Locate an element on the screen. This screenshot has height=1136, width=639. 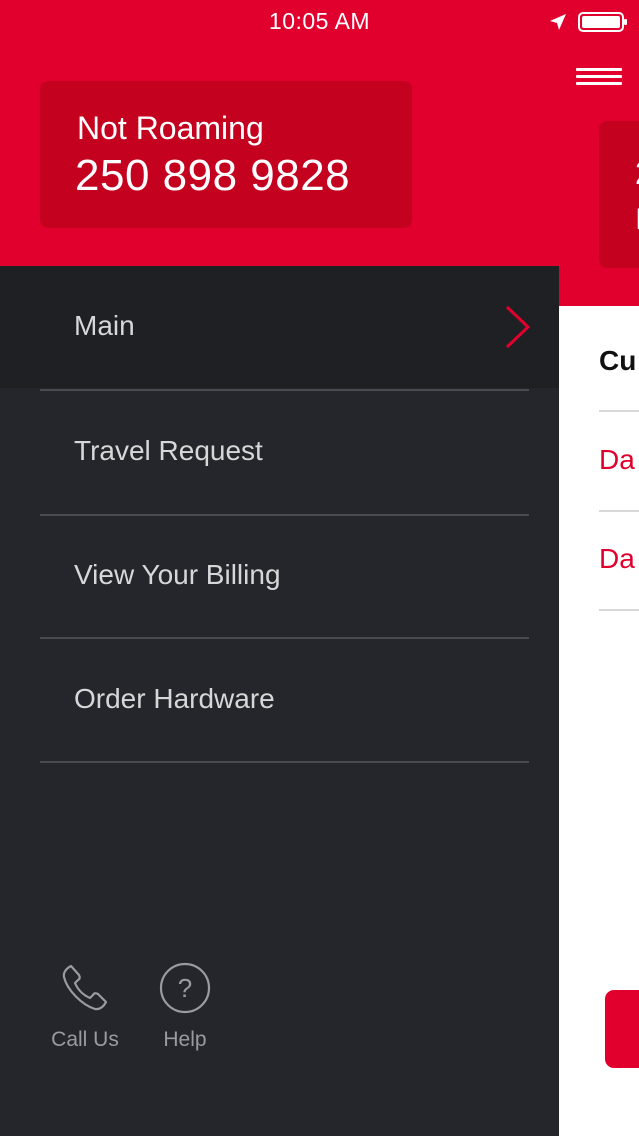
chevron-right-icon is located at coordinates (518, 327).